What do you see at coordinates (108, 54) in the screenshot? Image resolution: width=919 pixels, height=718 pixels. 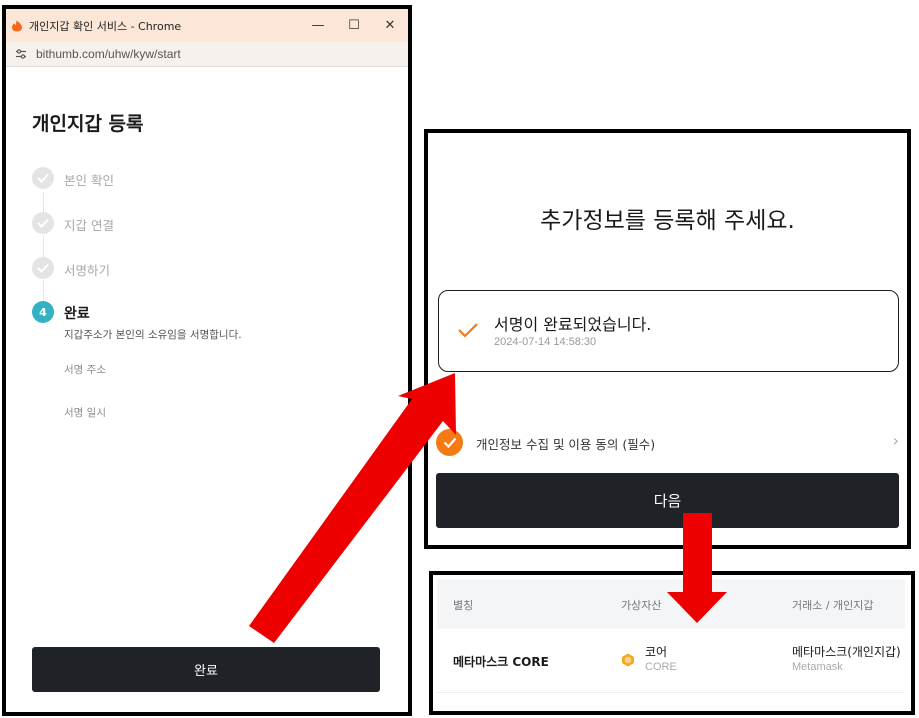 I see `url-text: bithumb.com/uhw/kyw/start` at bounding box center [108, 54].